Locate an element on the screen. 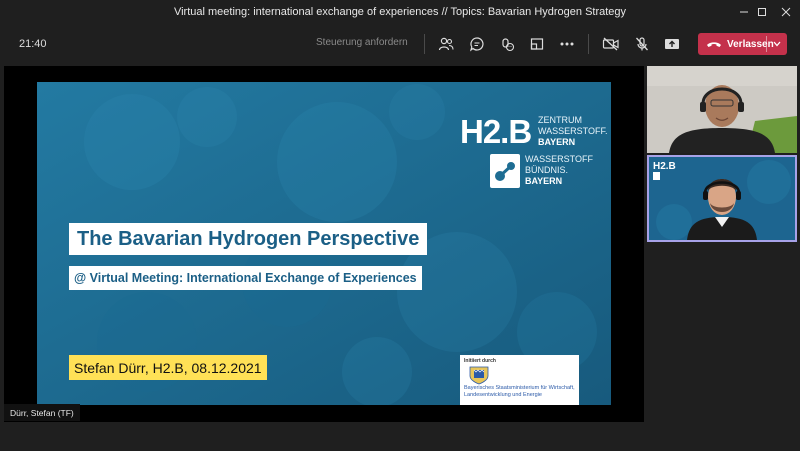 The height and width of the screenshot is (451, 800). slide-presenter: Stefan Dürr, H2.B, 08.12.2021 is located at coordinates (168, 367).